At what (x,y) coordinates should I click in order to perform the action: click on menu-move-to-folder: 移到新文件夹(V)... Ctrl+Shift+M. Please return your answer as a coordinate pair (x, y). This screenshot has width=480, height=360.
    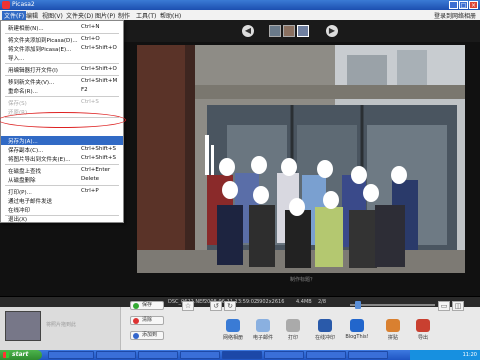
    Looking at the image, I should click on (62, 81).